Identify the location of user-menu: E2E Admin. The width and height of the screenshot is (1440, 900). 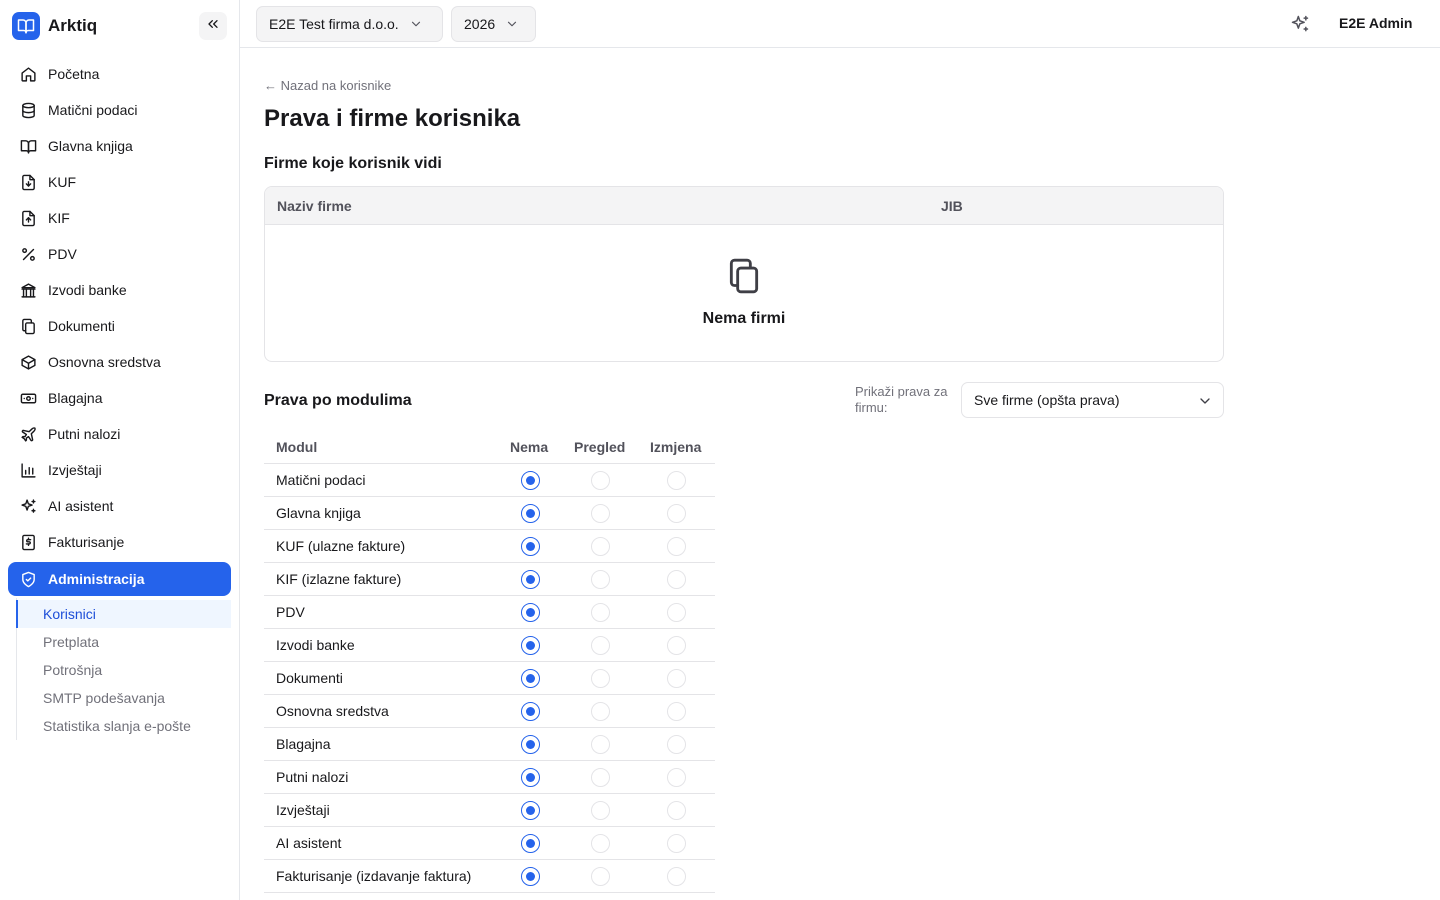
(1375, 23).